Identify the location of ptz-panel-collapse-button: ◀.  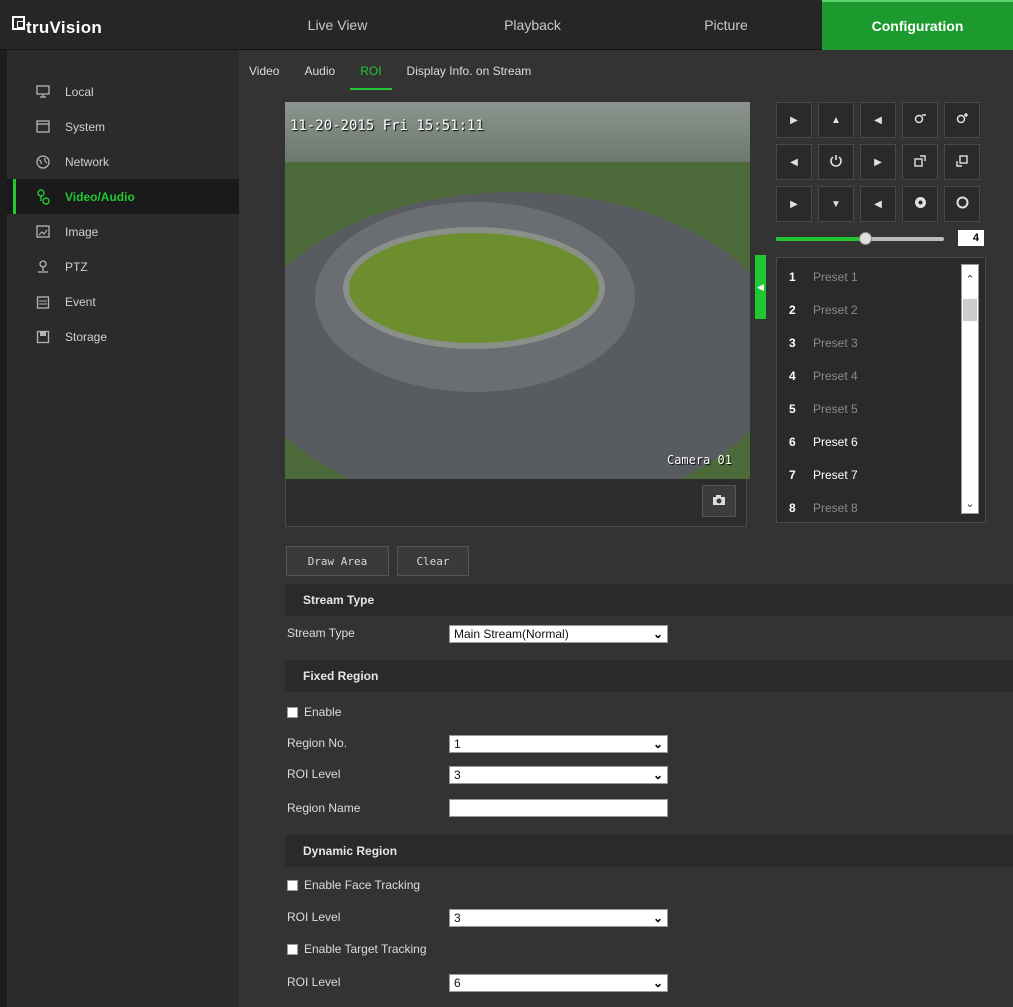
(760, 287).